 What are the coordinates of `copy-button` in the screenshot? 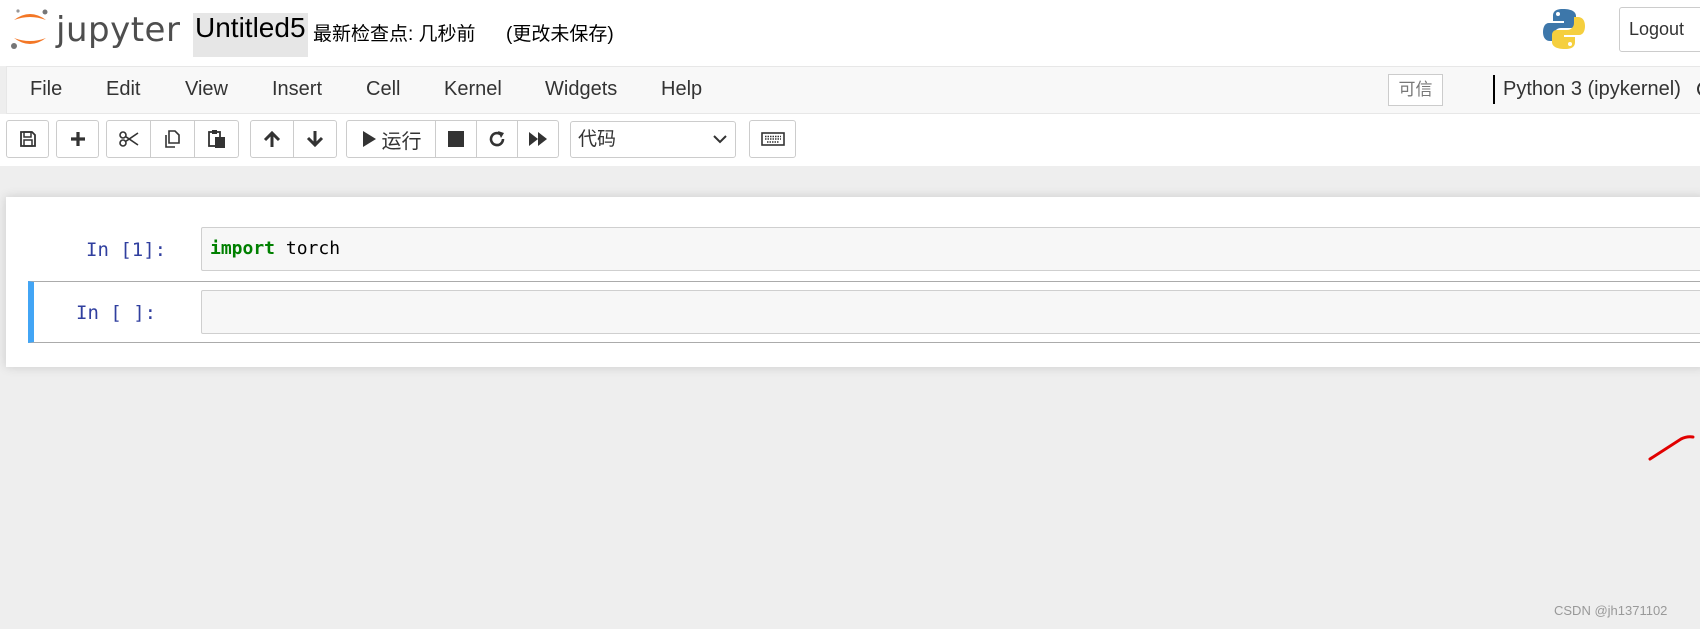 It's located at (172, 139).